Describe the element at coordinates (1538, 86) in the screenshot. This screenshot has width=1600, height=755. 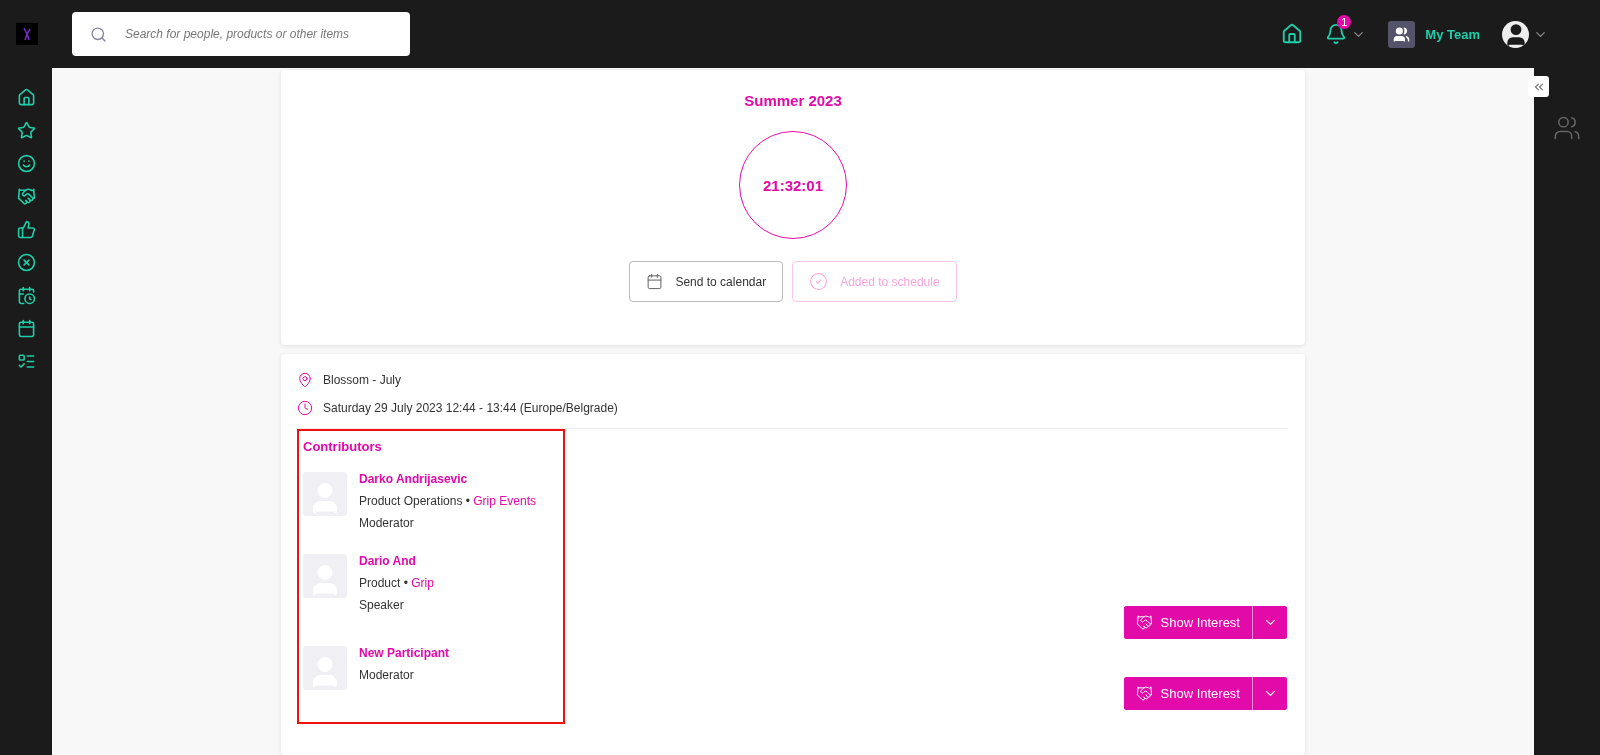
I see `collapse-button` at that location.